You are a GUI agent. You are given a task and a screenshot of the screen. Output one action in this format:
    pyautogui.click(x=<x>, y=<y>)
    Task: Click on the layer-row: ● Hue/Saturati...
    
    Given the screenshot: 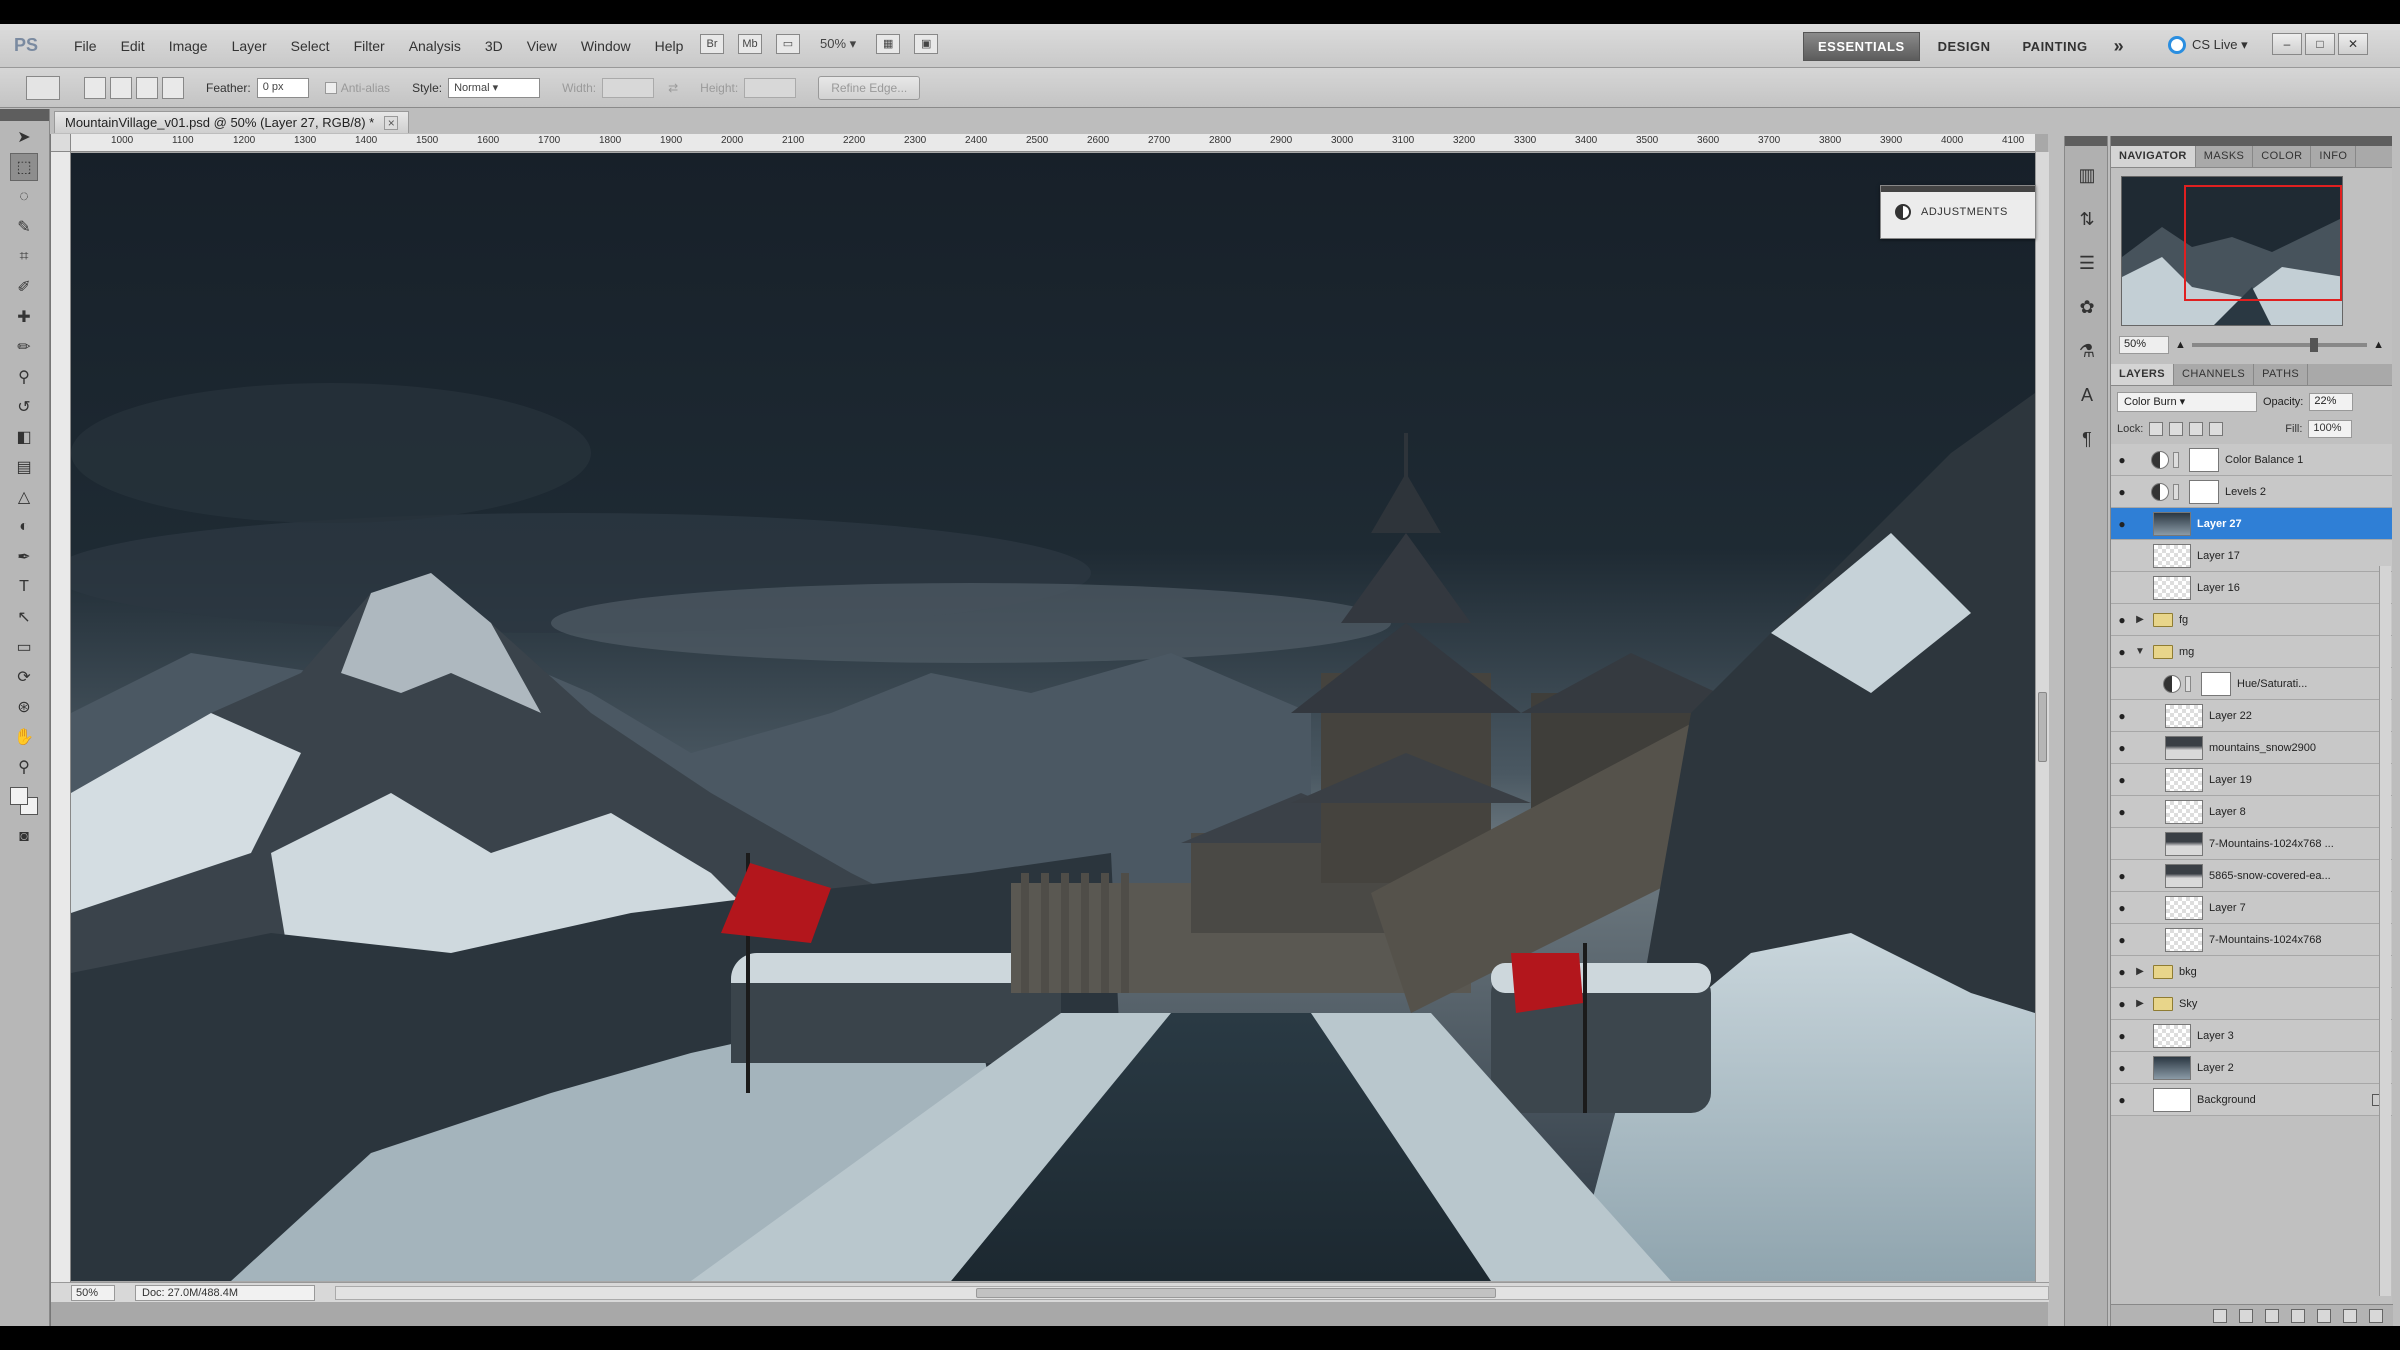 What is the action you would take?
    pyautogui.click(x=2251, y=684)
    